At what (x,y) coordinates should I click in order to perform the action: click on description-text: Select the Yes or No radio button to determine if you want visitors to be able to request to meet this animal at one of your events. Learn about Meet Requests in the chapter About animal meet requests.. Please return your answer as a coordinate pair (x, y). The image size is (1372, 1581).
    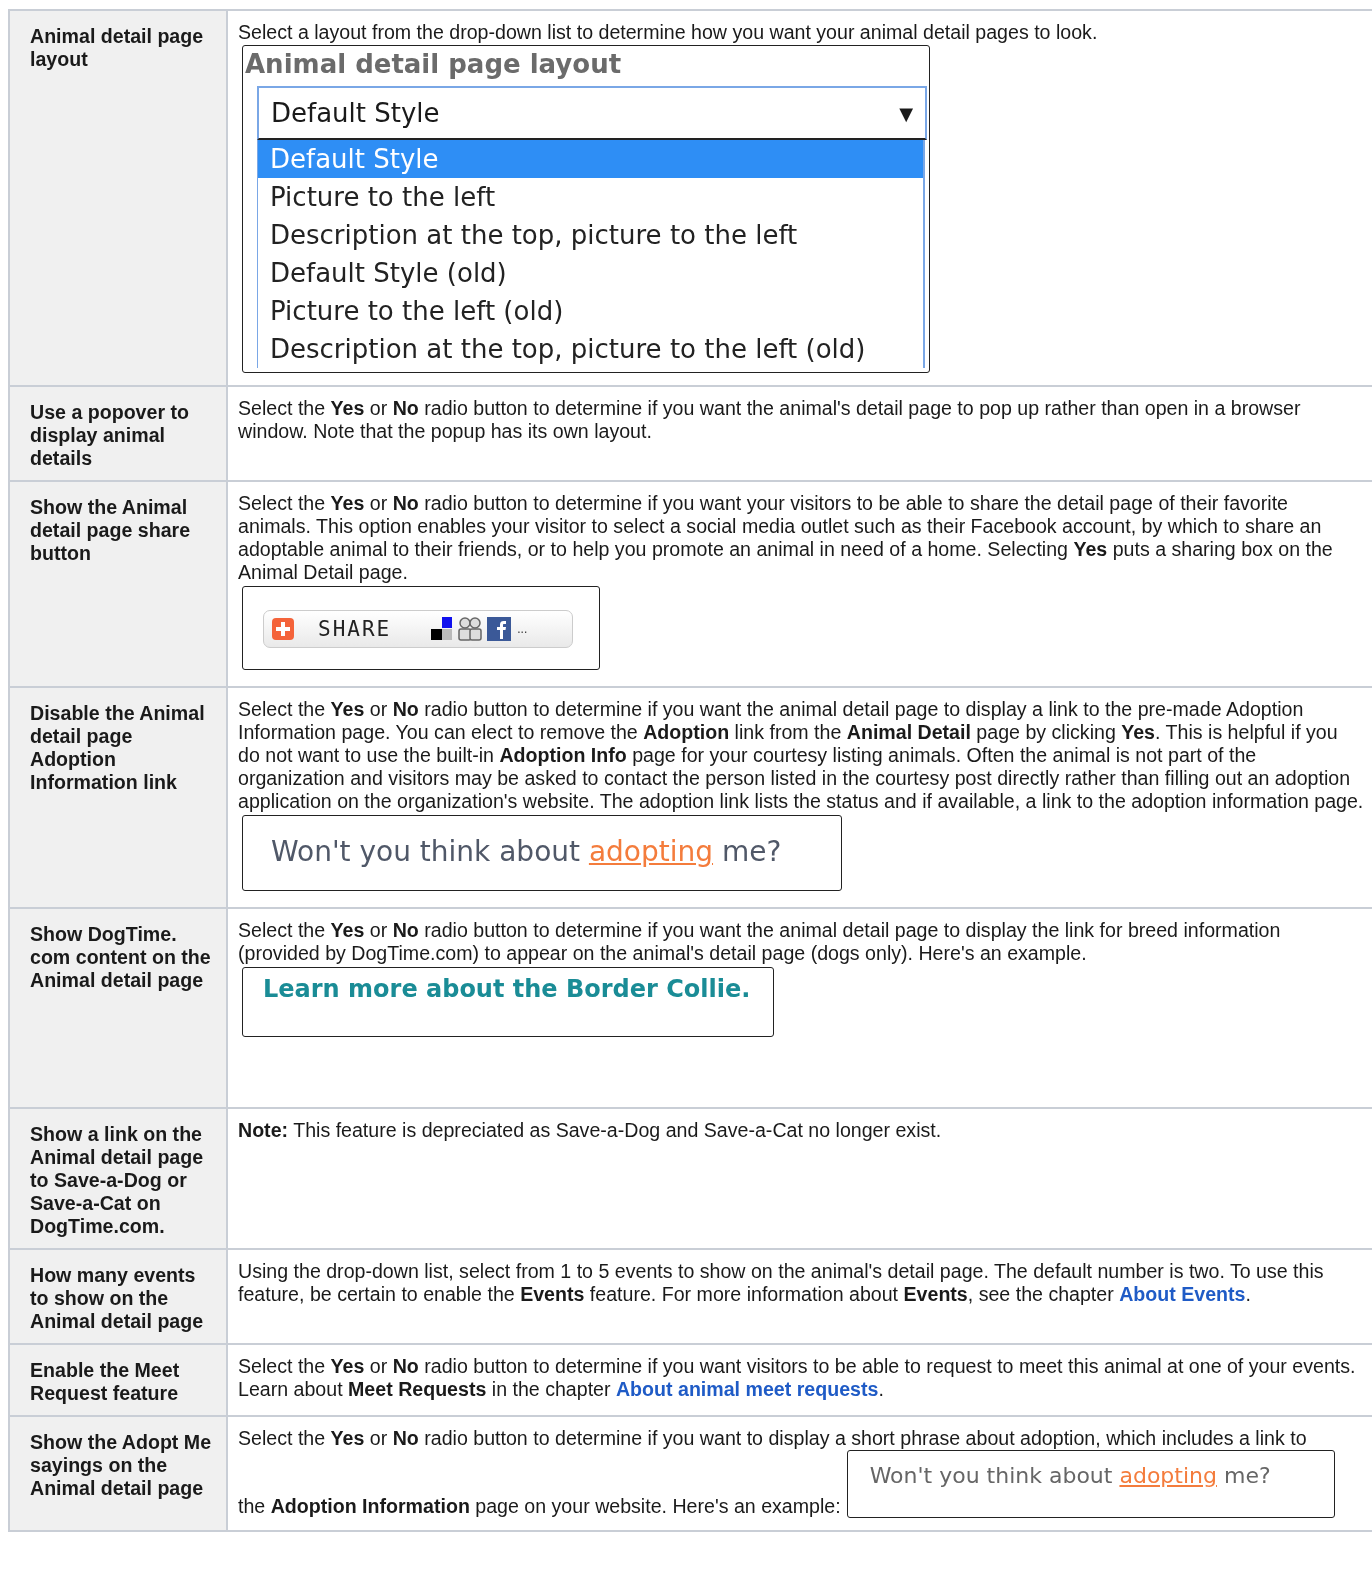
    Looking at the image, I should click on (797, 1378).